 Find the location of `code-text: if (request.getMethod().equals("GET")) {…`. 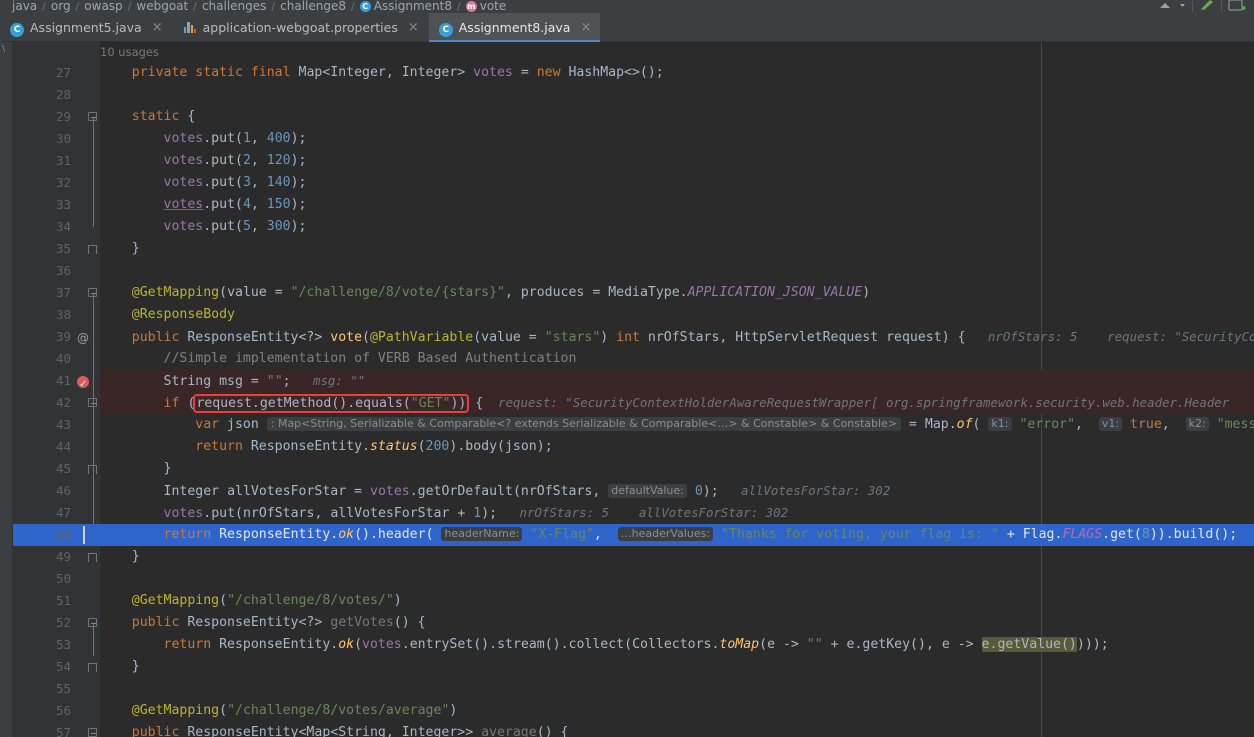

code-text: if (request.getMethod().equals("GET")) {… is located at coordinates (677, 403).